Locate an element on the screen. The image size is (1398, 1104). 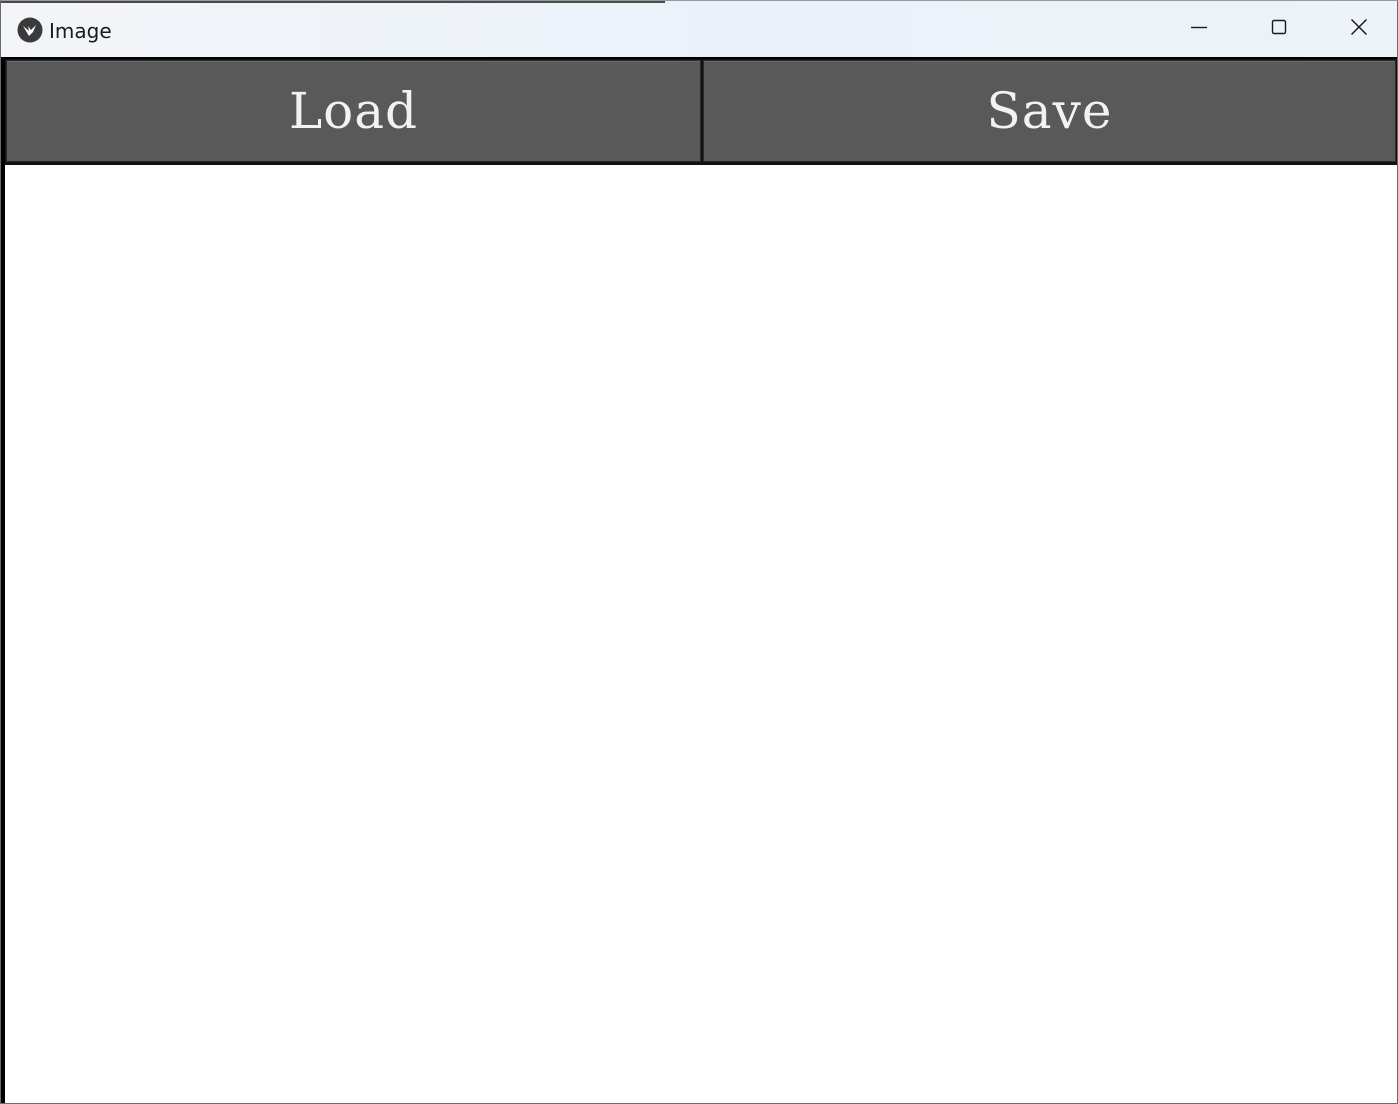
minimize-icon is located at coordinates (1199, 29).